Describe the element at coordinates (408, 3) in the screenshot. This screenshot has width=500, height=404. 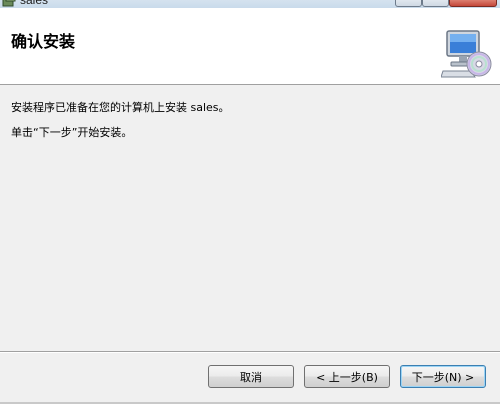
I see `minimize-button` at that location.